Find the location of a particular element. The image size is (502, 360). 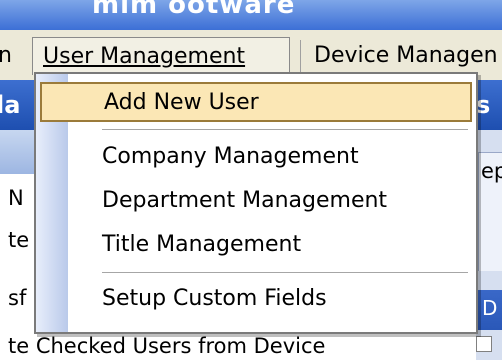

list-item: te is located at coordinates (18, 240).